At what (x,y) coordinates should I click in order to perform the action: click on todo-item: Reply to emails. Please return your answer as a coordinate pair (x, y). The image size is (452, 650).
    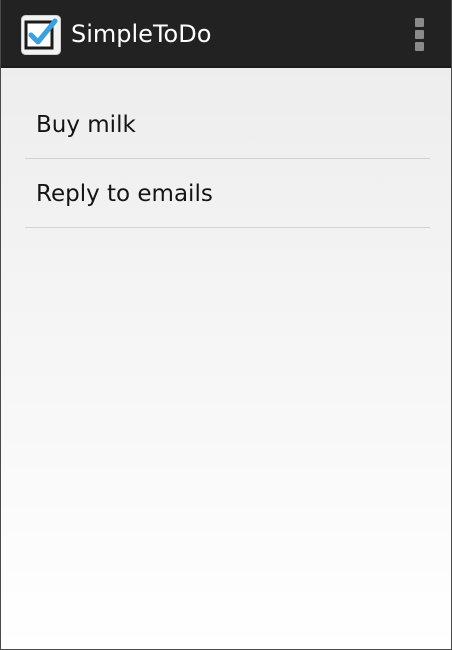
    Looking at the image, I should click on (227, 193).